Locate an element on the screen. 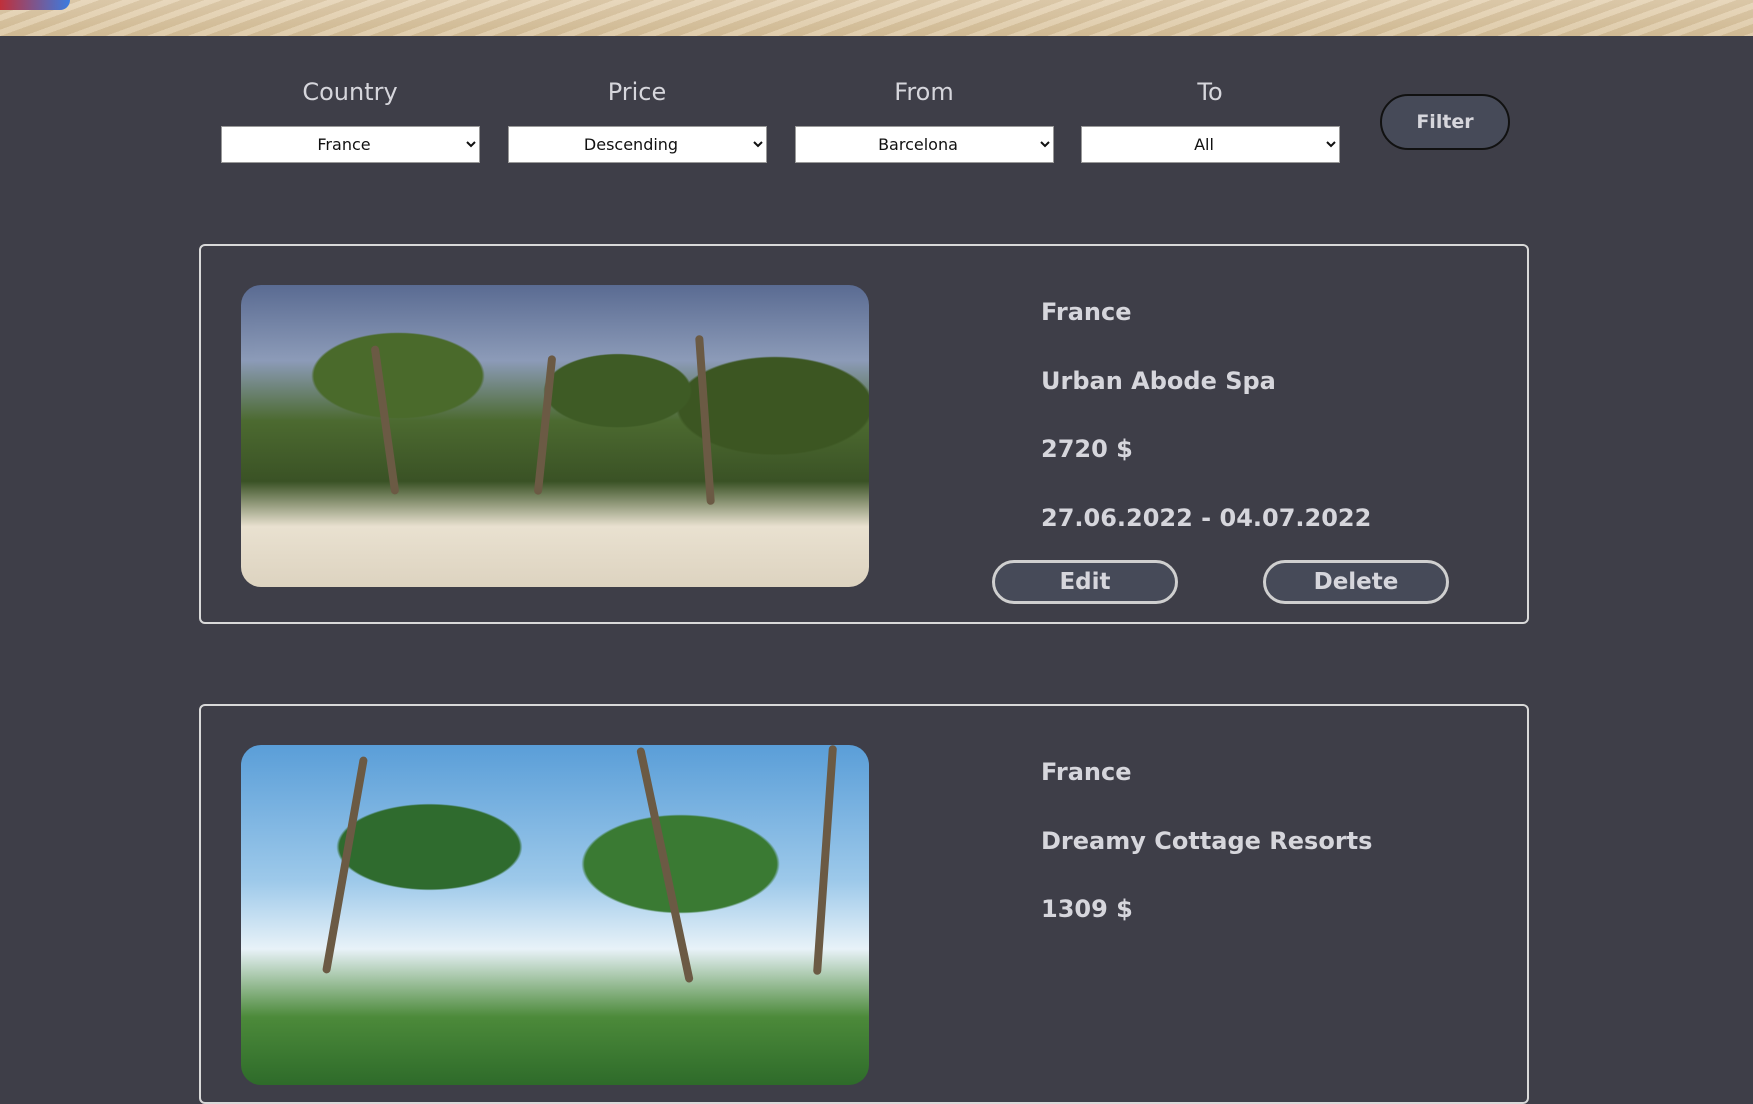 The width and height of the screenshot is (1753, 1104). offer-name: Dreamy Cottage Resorts is located at coordinates (1207, 841).